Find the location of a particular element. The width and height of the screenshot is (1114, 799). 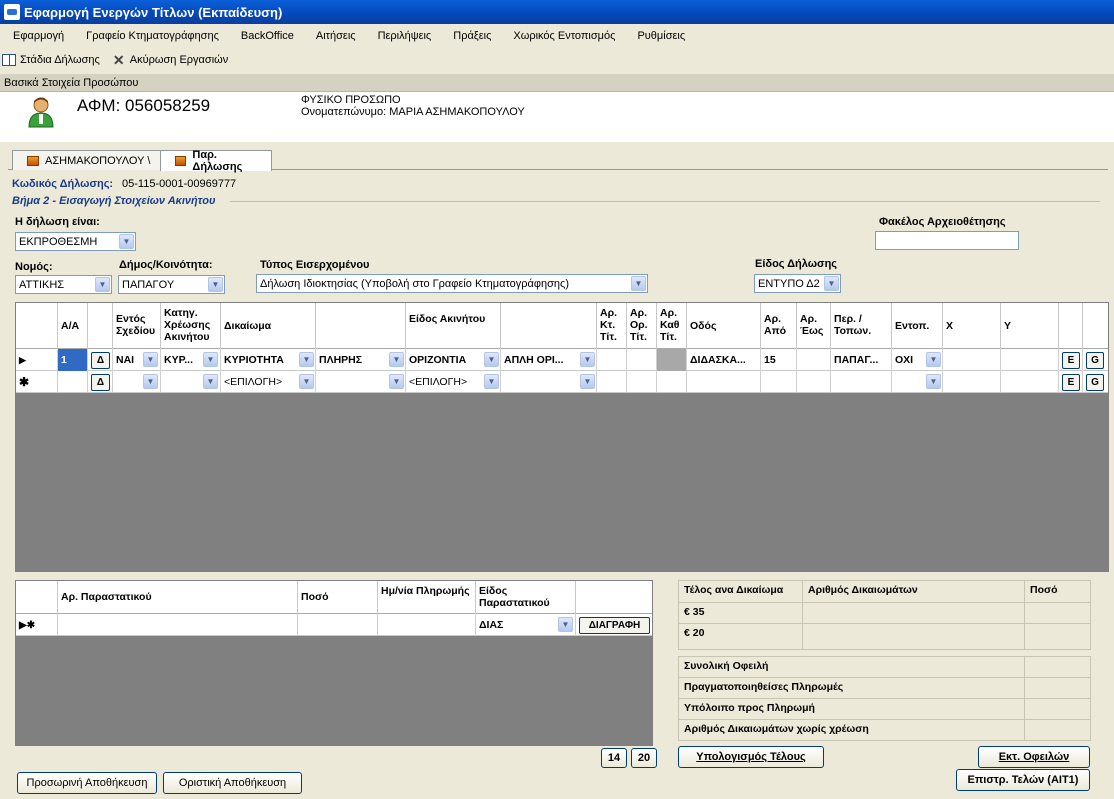

cell-aa: 1 is located at coordinates (73, 360).